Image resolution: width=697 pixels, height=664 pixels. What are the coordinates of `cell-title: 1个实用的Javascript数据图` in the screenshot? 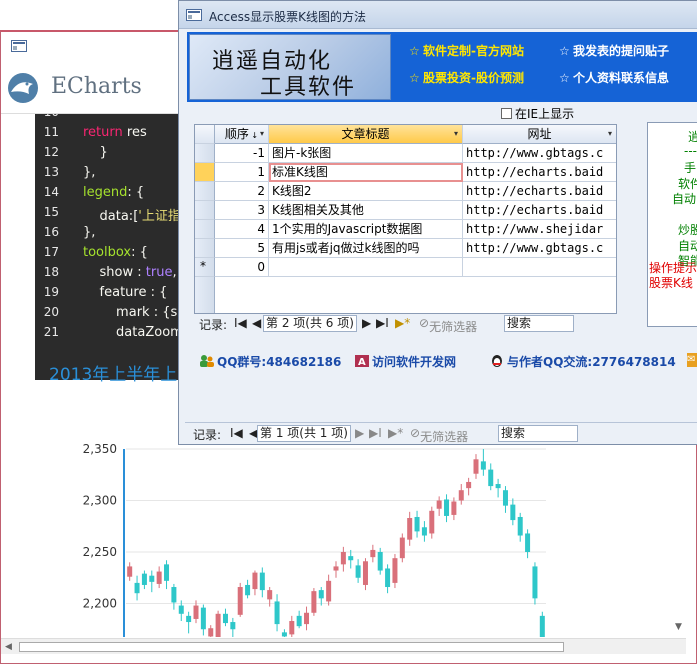 It's located at (366, 229).